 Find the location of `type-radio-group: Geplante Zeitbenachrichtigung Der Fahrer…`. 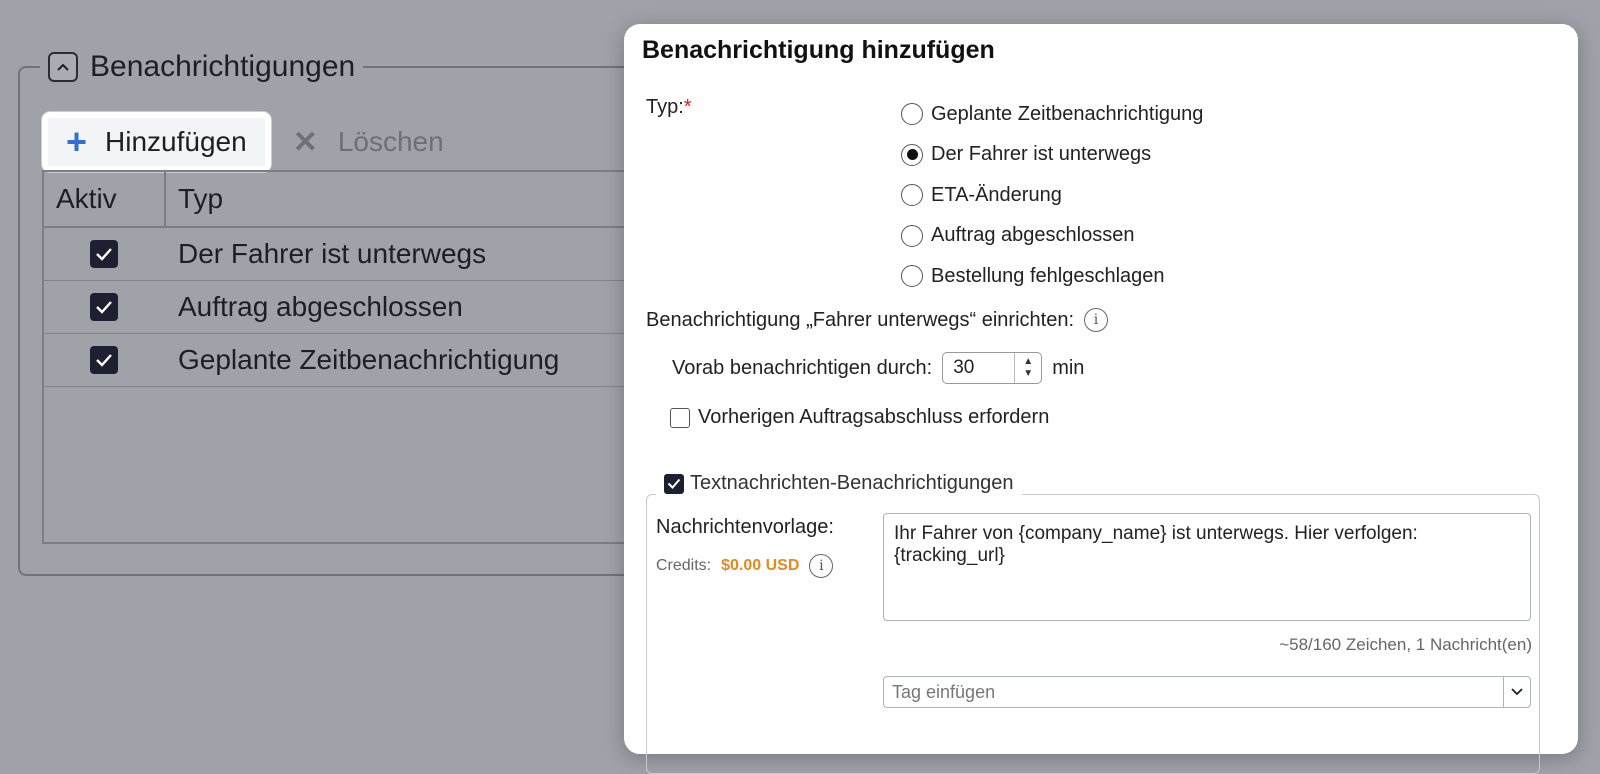

type-radio-group: Geplante Zeitbenachrichtigung Der Fahrer… is located at coordinates (1052, 195).